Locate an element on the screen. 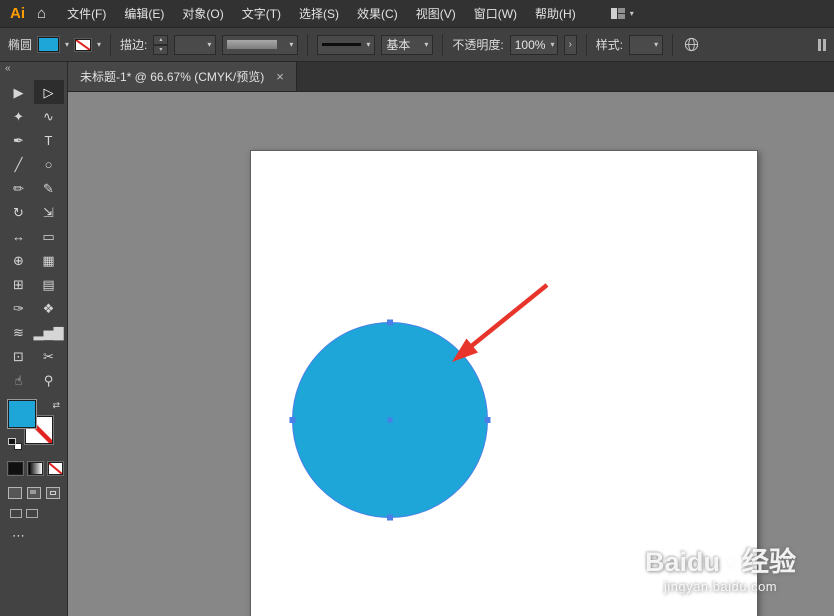  stepper-down-icon: ▾ is located at coordinates (161, 49).